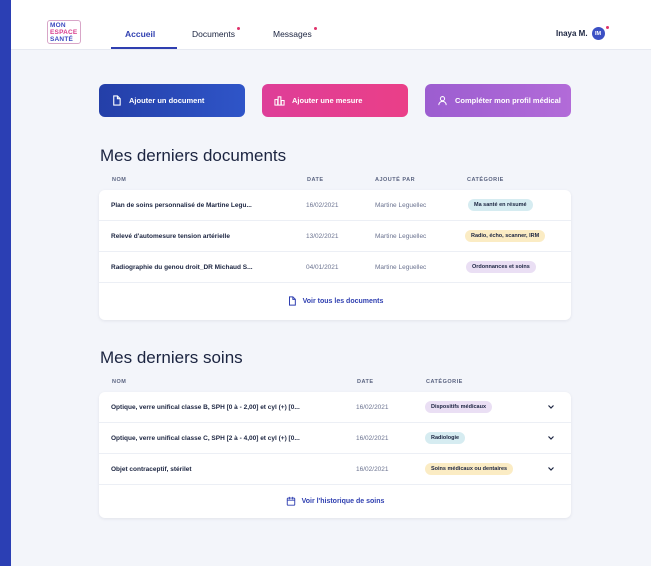  I want to click on add-measure-button: Ajouter une mesure, so click(335, 100).